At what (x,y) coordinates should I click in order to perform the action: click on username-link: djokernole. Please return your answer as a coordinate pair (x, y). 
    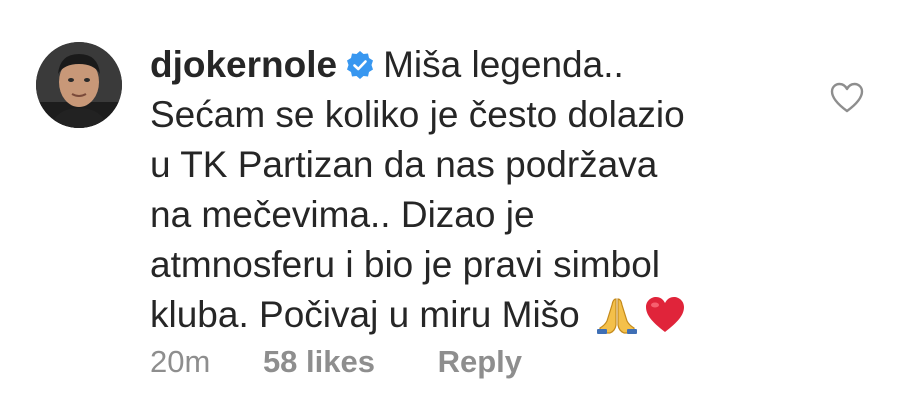
    Looking at the image, I should click on (243, 64).